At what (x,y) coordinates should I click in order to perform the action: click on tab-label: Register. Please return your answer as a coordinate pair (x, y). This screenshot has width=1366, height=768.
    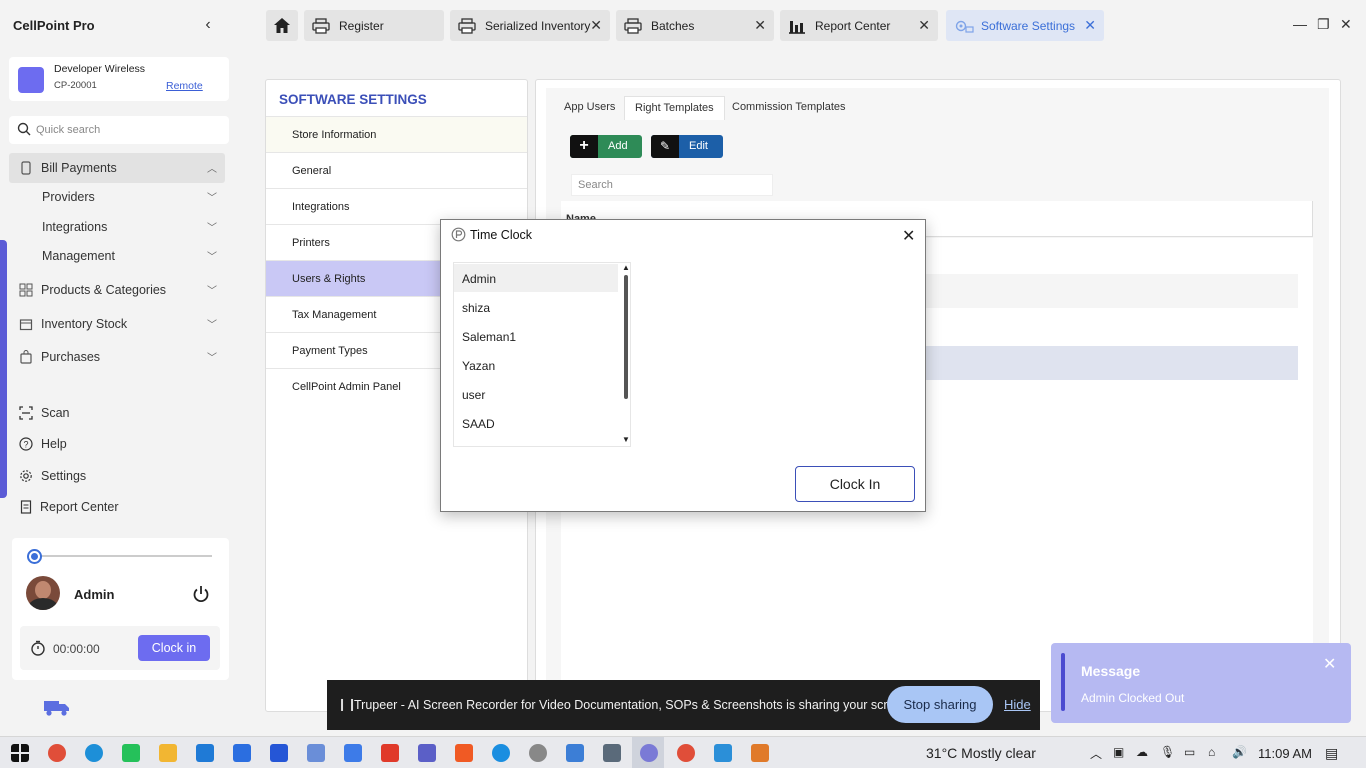
    Looking at the image, I should click on (361, 26).